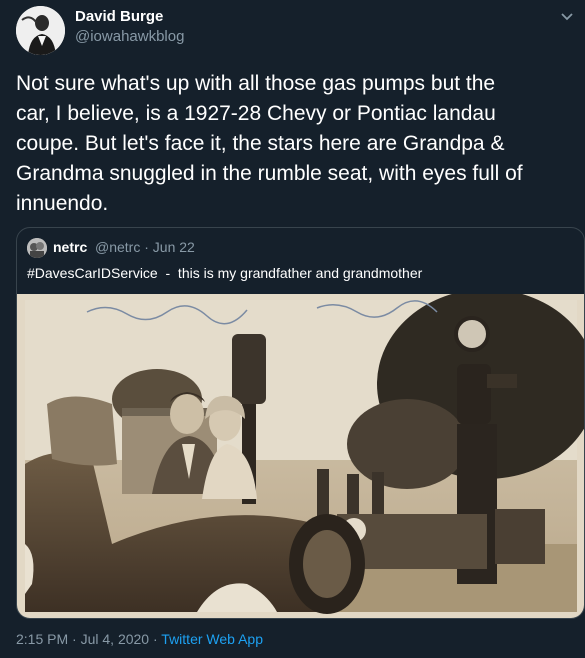  What do you see at coordinates (118, 247) in the screenshot?
I see `quoted-handle: @netrc` at bounding box center [118, 247].